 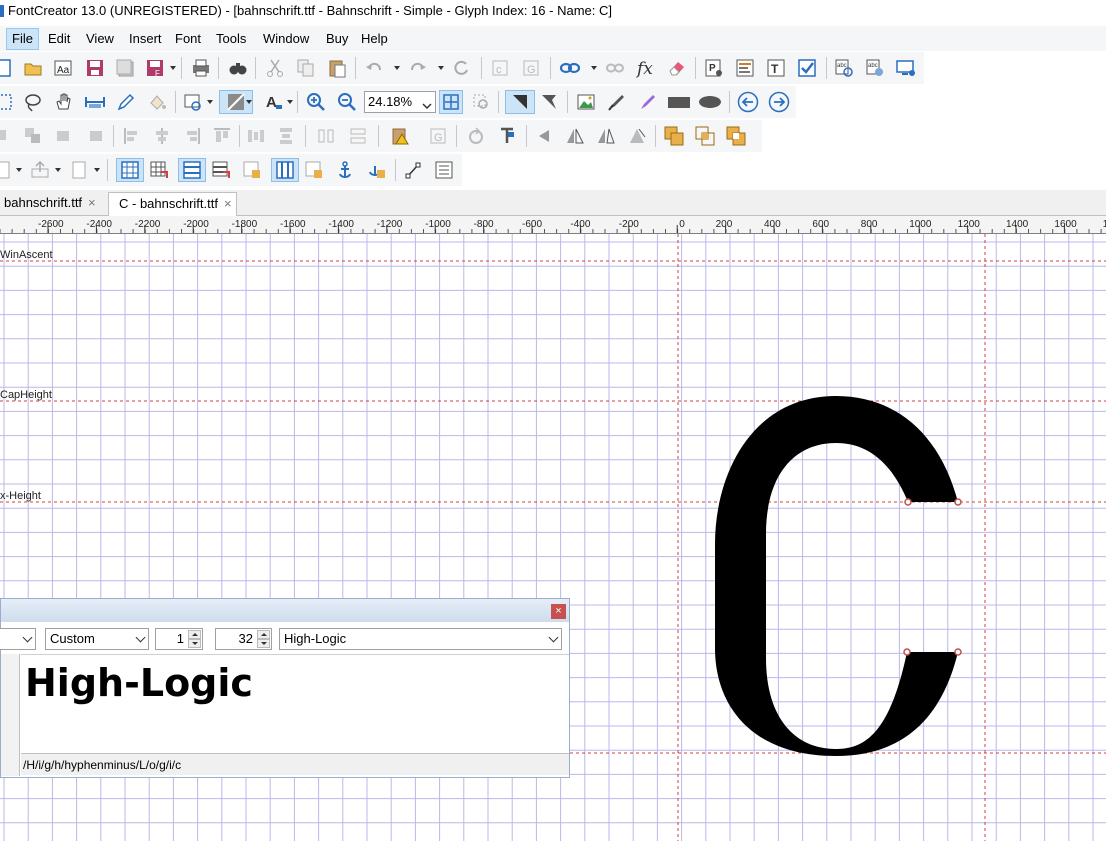 What do you see at coordinates (97, 639) in the screenshot?
I see `preview-mode-select: Custom` at bounding box center [97, 639].